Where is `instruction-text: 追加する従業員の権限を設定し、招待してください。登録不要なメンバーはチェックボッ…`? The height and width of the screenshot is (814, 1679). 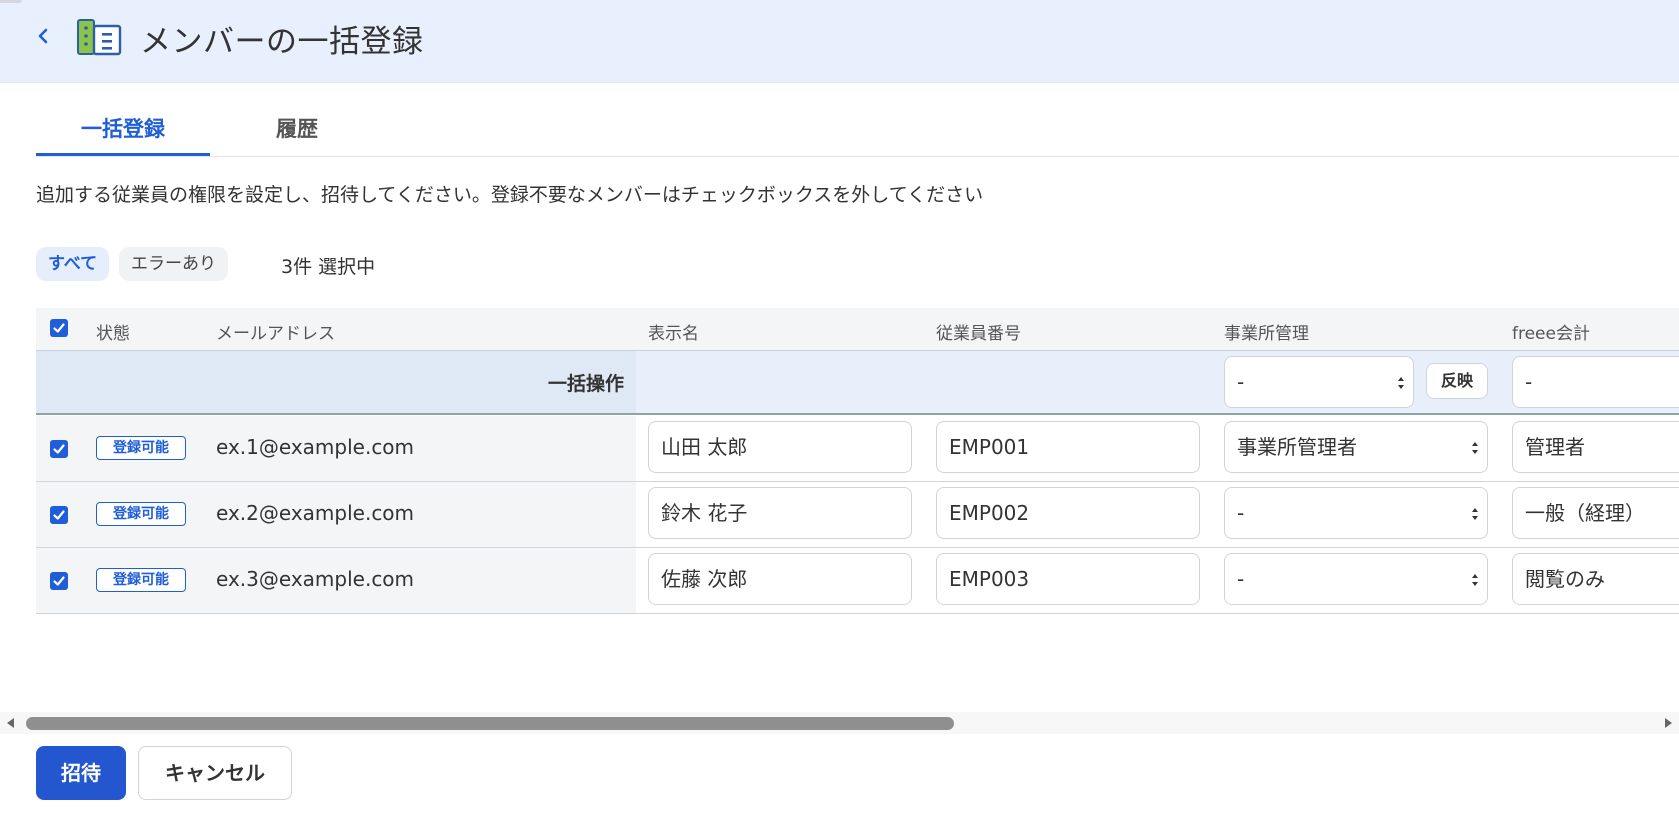
instruction-text: 追加する従業員の権限を設定し、招待してください。登録不要なメンバーはチェックボッ… is located at coordinates (510, 195).